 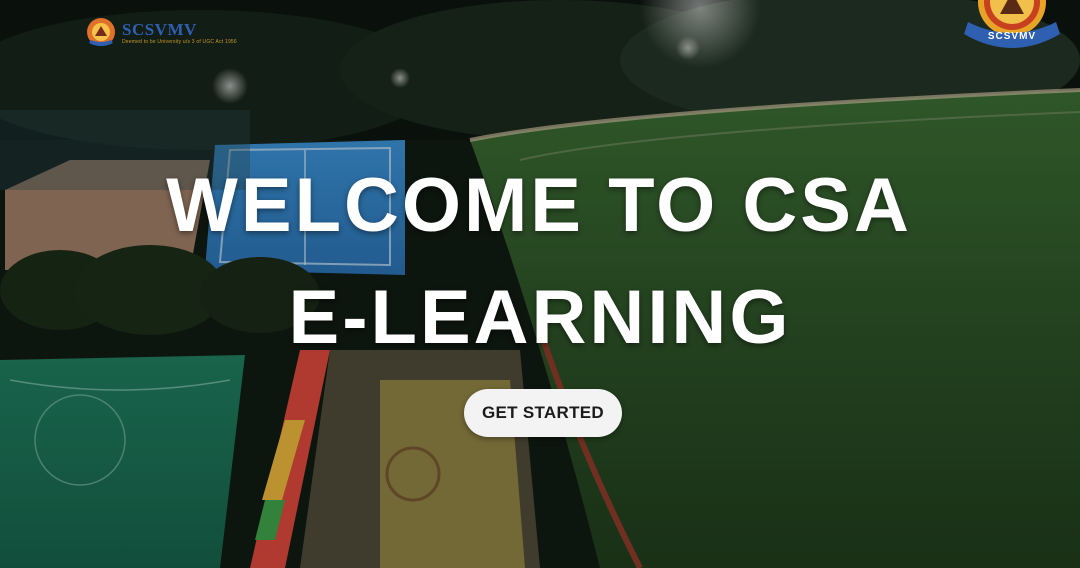 What do you see at coordinates (540, 317) in the screenshot?
I see `hero-title-line-2: E-LEARNING` at bounding box center [540, 317].